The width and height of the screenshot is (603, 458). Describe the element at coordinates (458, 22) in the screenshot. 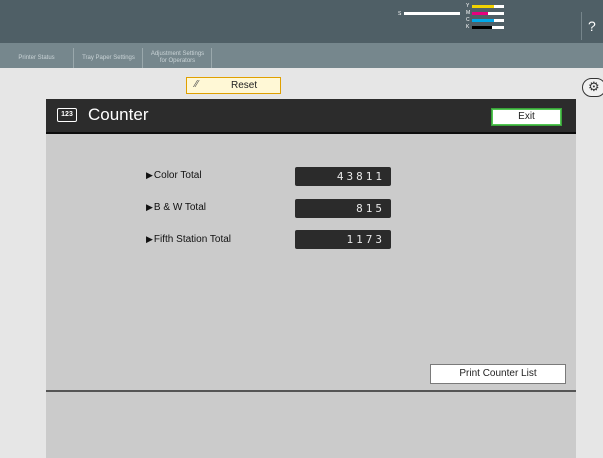

I see `toner-levels: S Y M C K` at that location.